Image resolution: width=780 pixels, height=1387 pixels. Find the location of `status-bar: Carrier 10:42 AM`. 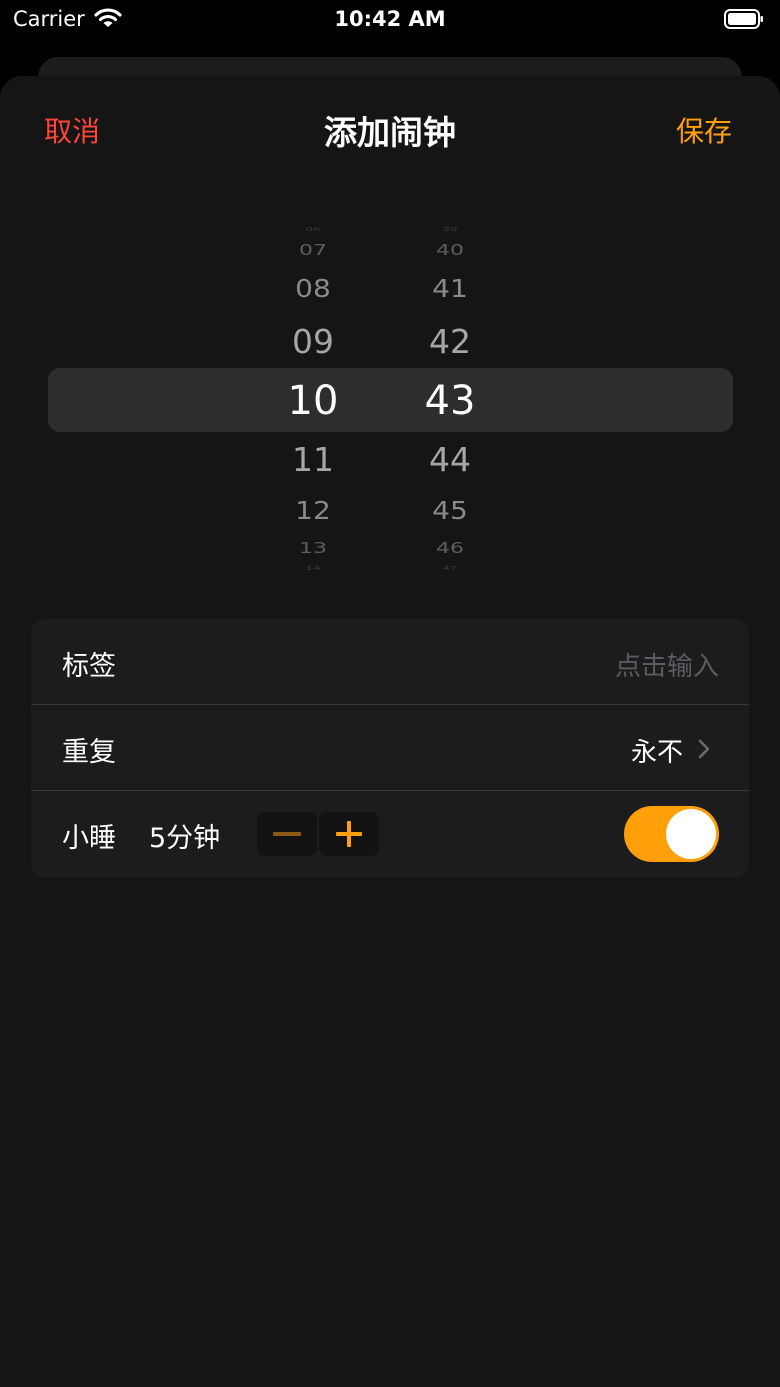

status-bar: Carrier 10:42 AM is located at coordinates (390, 22).